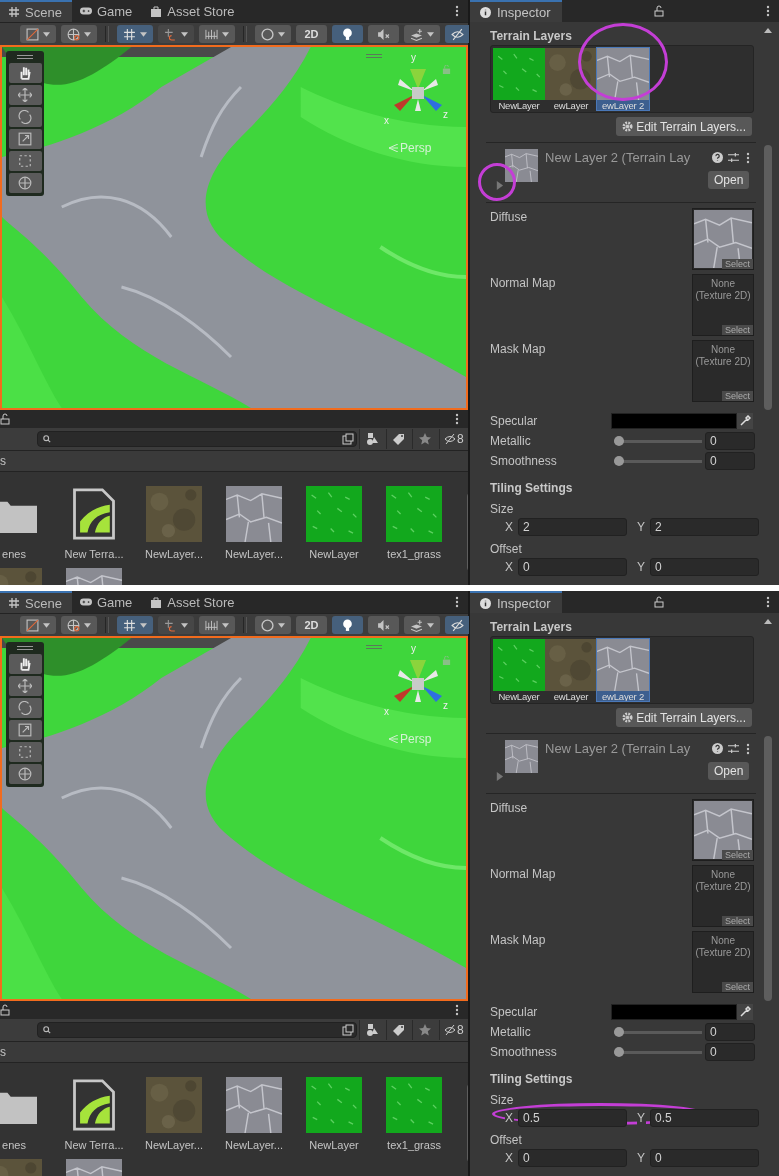  Describe the element at coordinates (729, 771) in the screenshot. I see `open-button: Open` at that location.